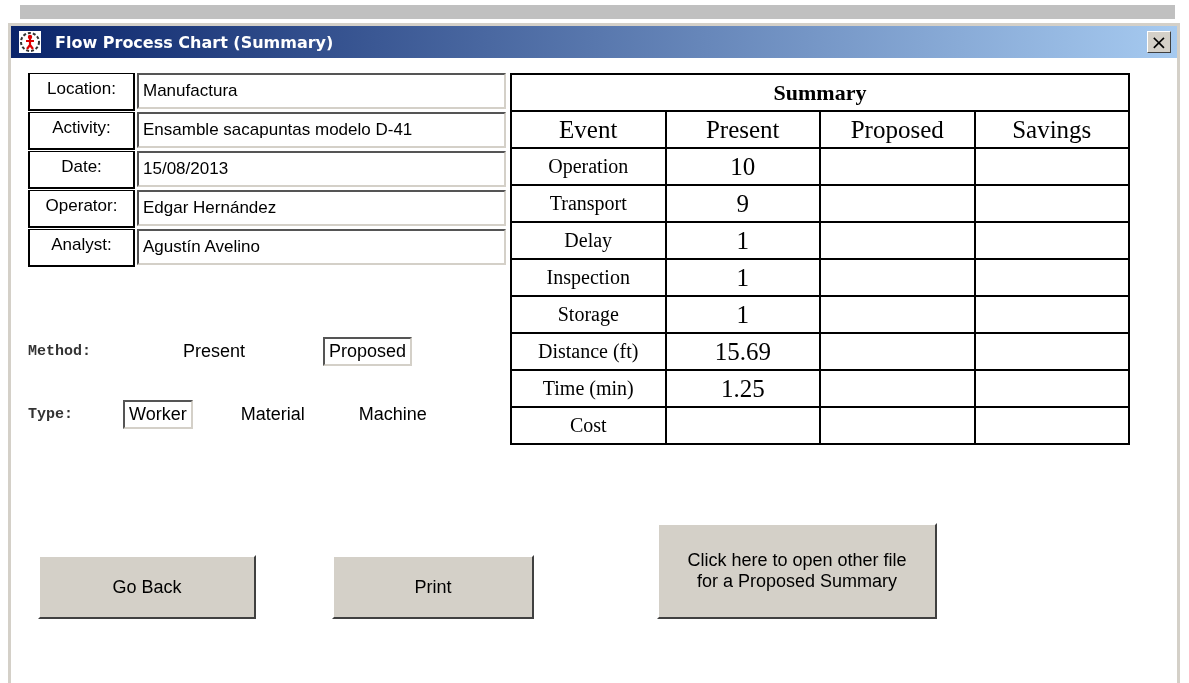 This screenshot has height=683, width=1189. I want to click on option-toggle: Machine, so click(392, 414).